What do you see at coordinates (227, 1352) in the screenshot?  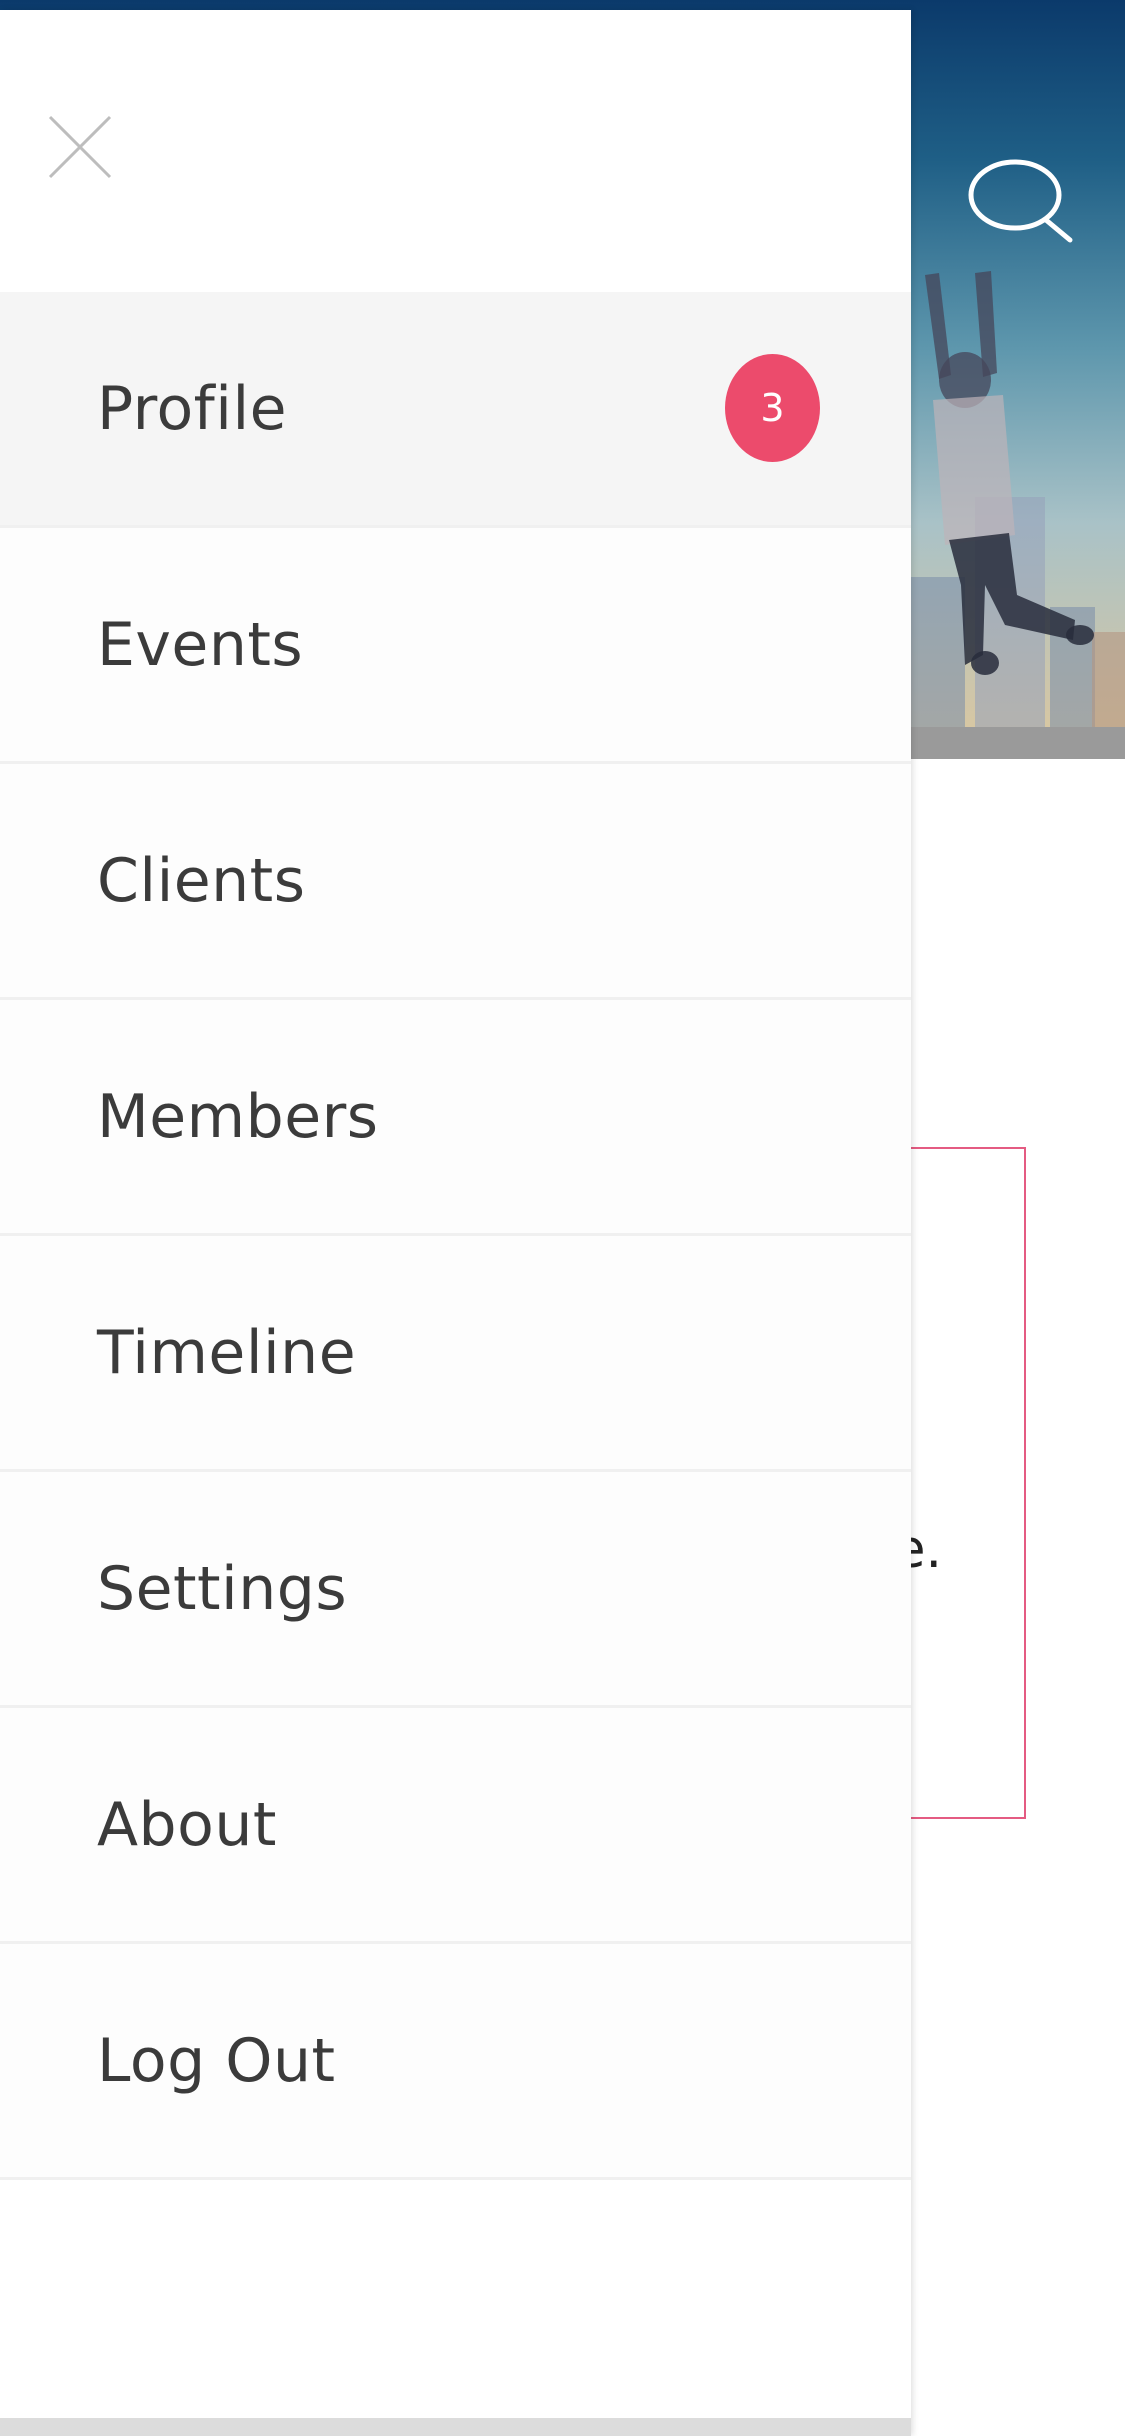 I see `menu-item-label: Timeline` at bounding box center [227, 1352].